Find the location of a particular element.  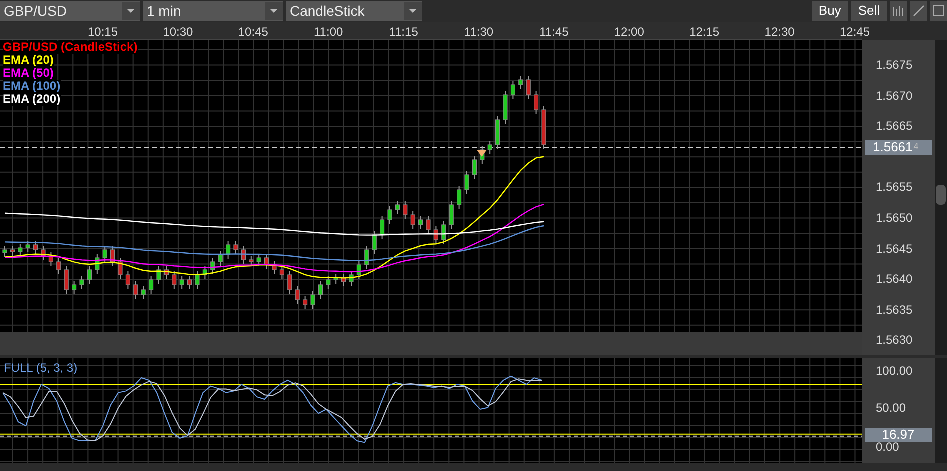

current-value-marker: 16.97 is located at coordinates (898, 435).